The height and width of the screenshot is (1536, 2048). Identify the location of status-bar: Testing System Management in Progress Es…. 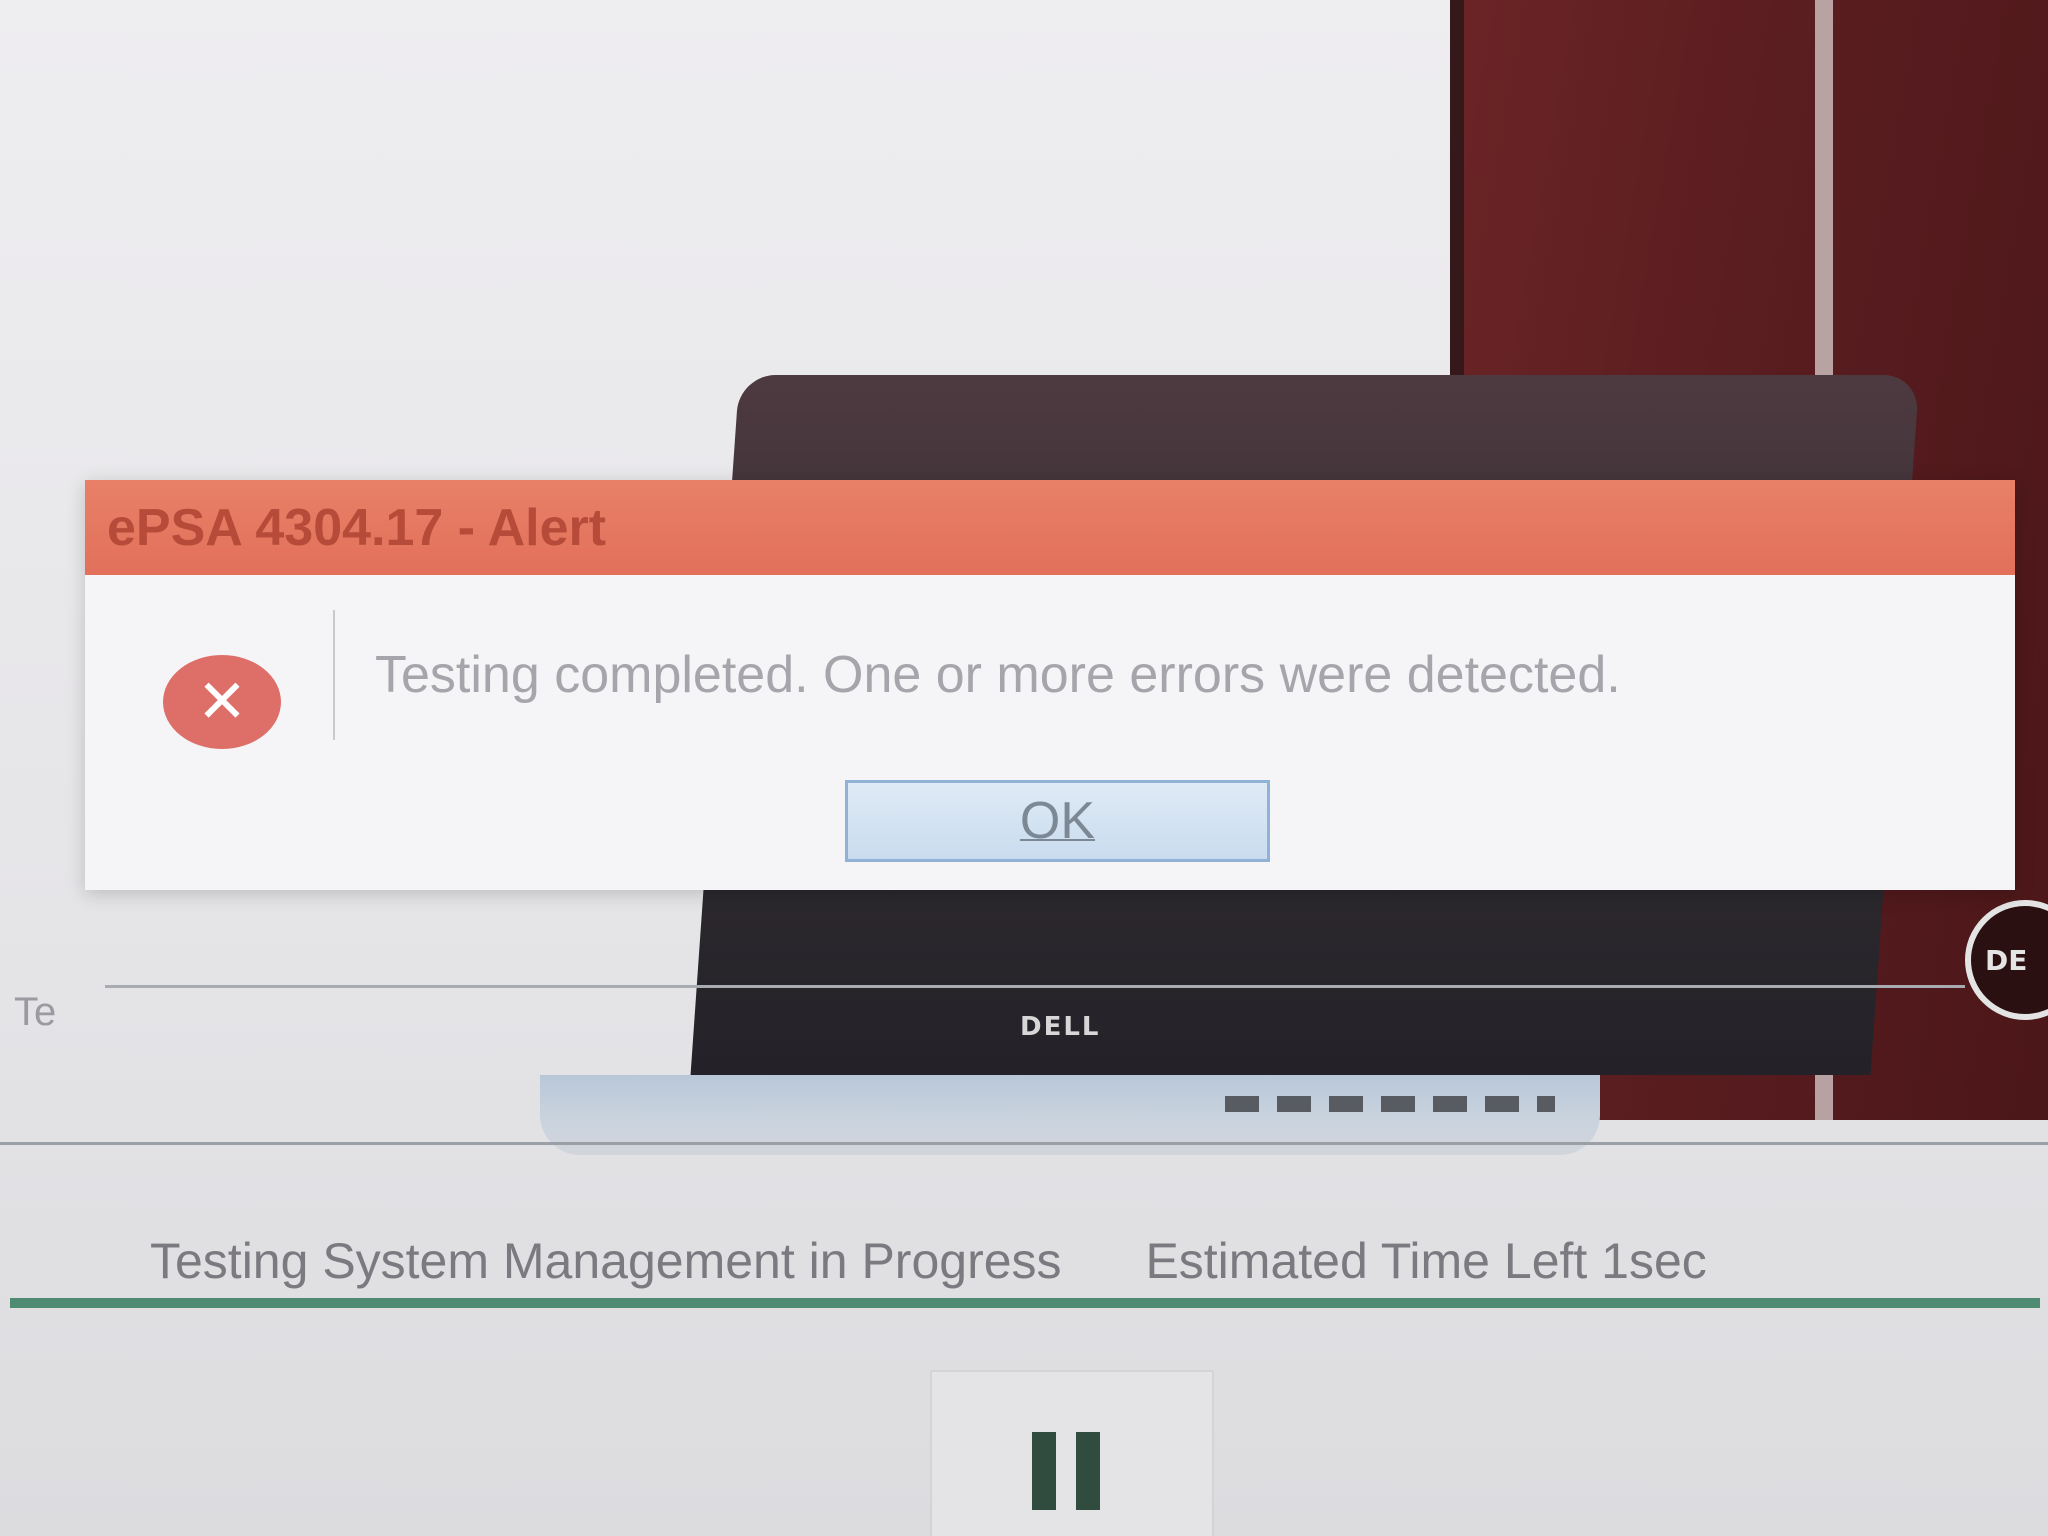
(1050, 1261).